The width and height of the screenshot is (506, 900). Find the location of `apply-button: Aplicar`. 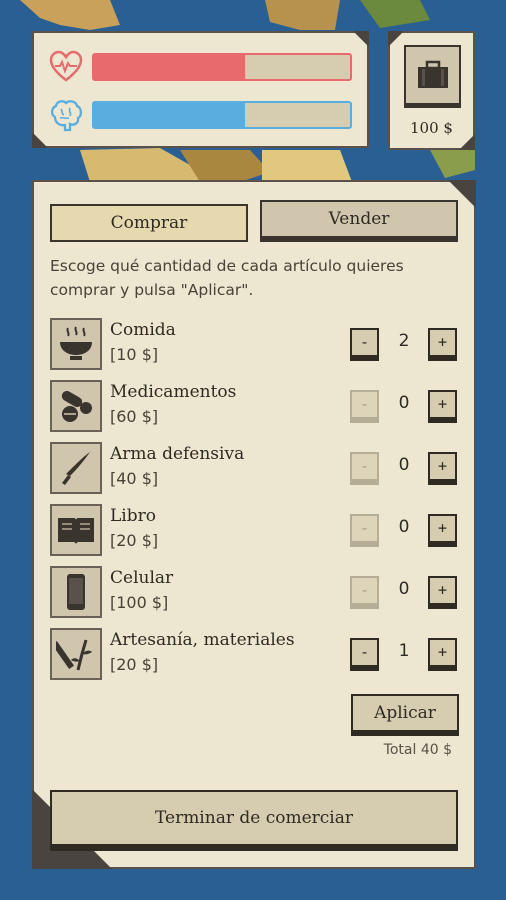

apply-button: Aplicar is located at coordinates (405, 713).